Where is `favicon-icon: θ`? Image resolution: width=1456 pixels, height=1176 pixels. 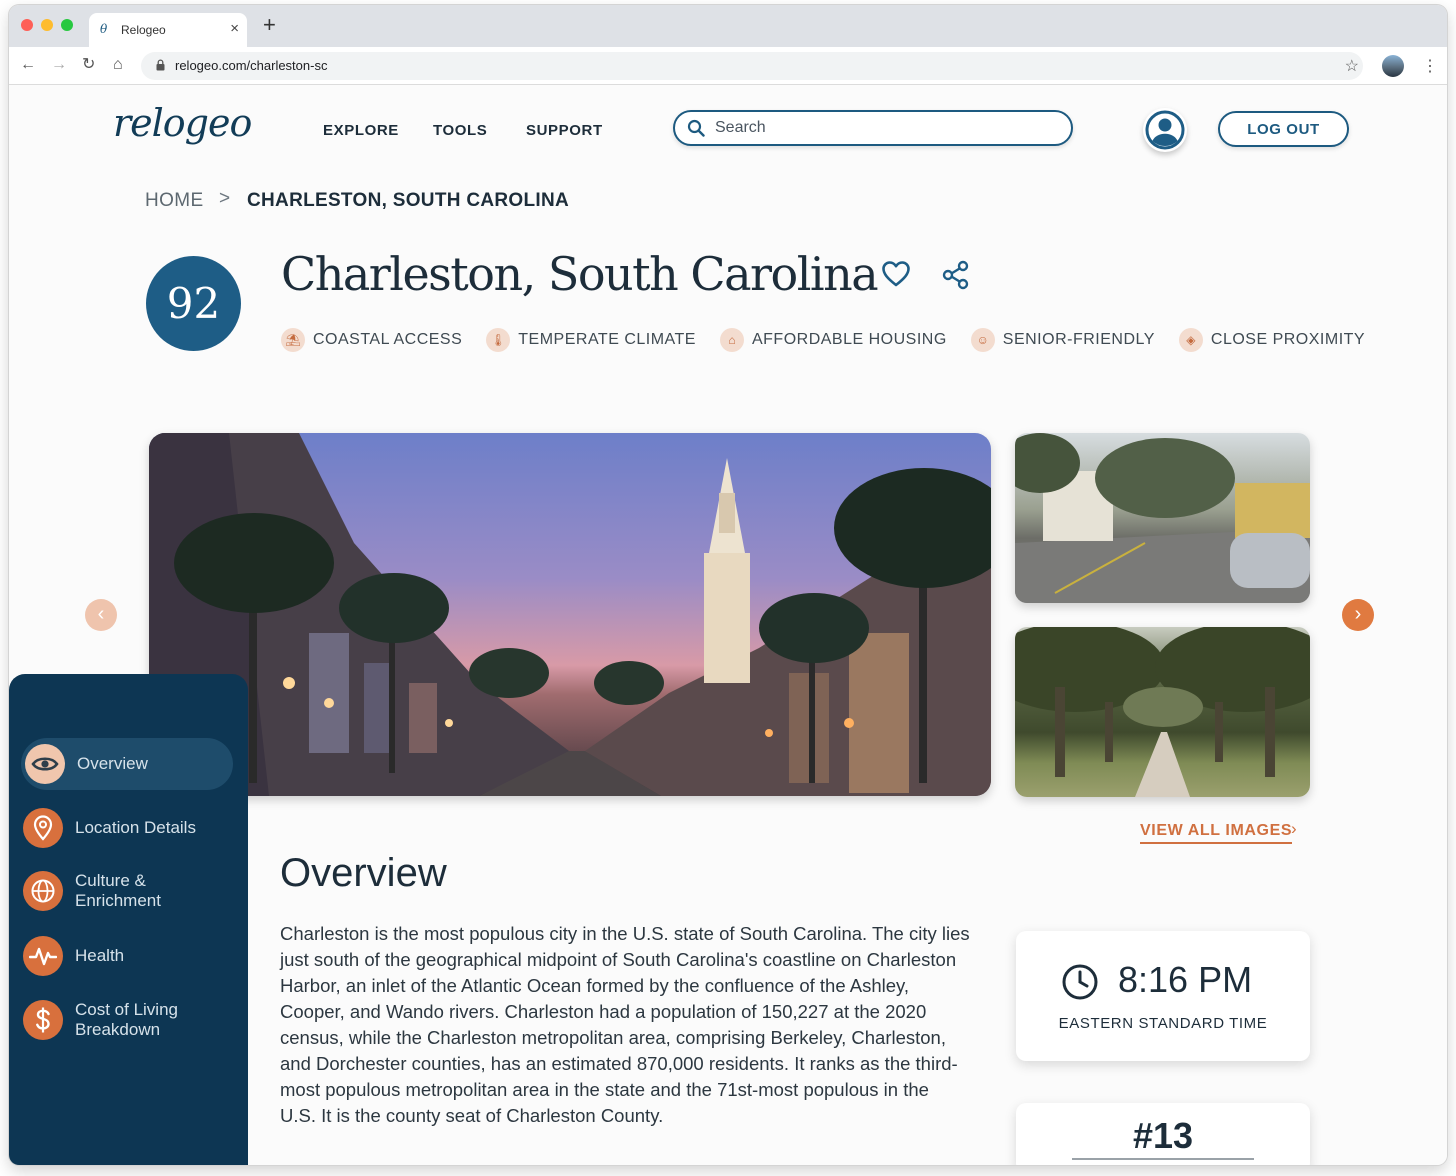
favicon-icon: θ is located at coordinates (104, 29).